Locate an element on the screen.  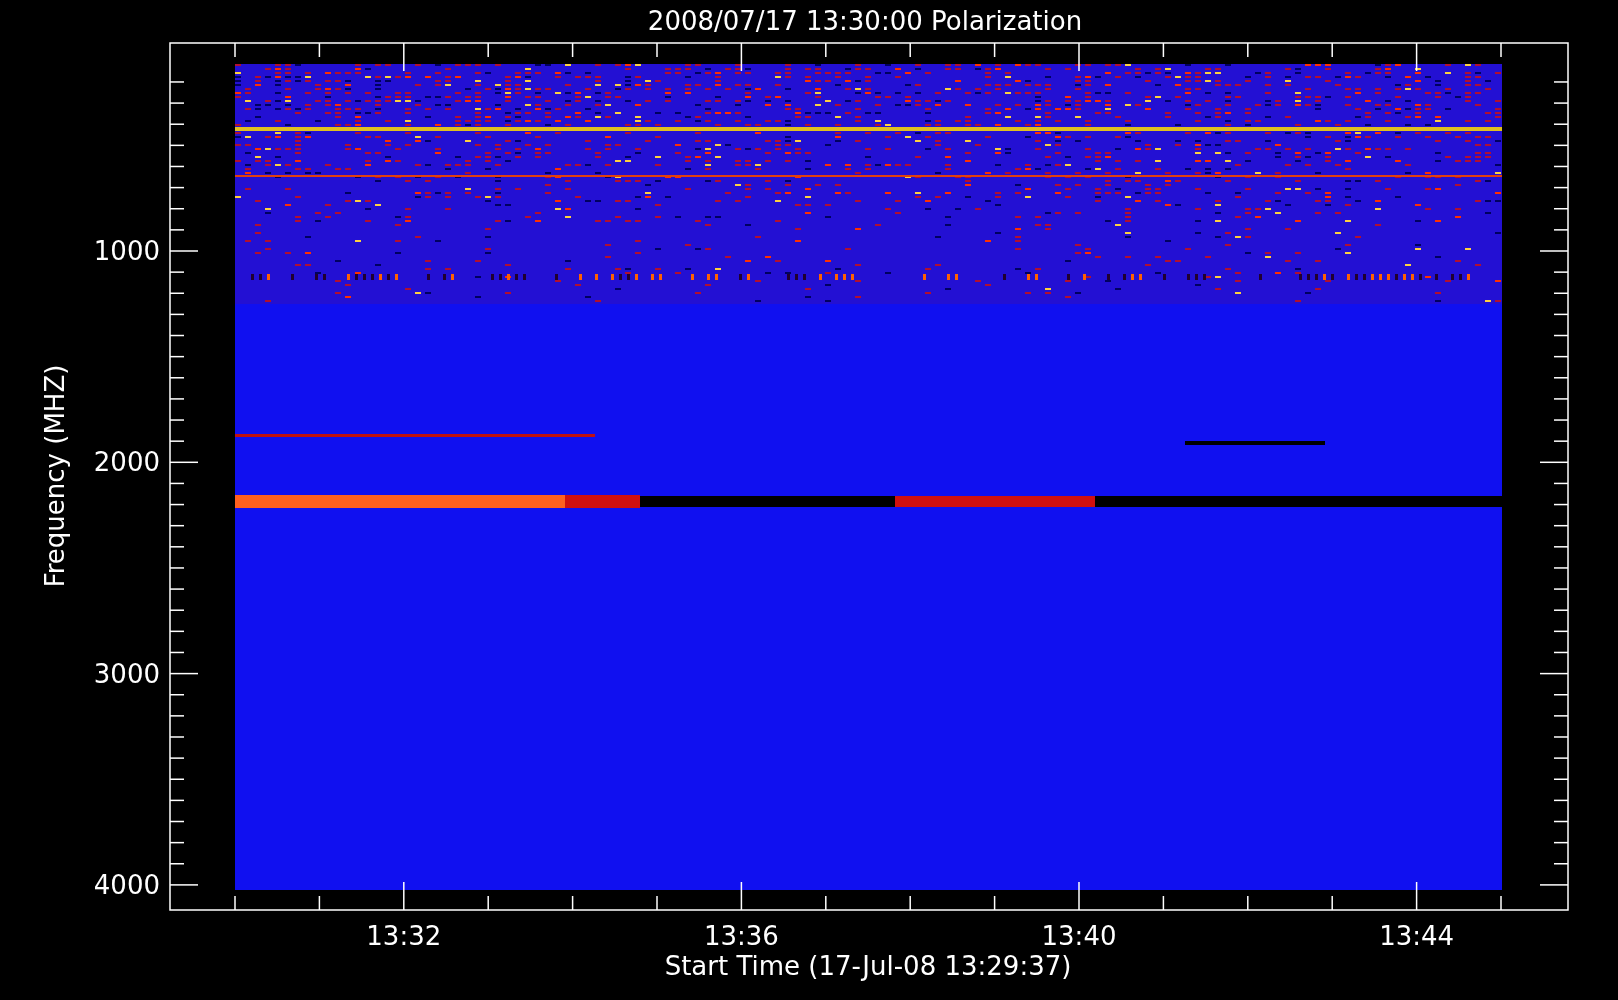
x-tick-label: 13:40 is located at coordinates (1079, 936).